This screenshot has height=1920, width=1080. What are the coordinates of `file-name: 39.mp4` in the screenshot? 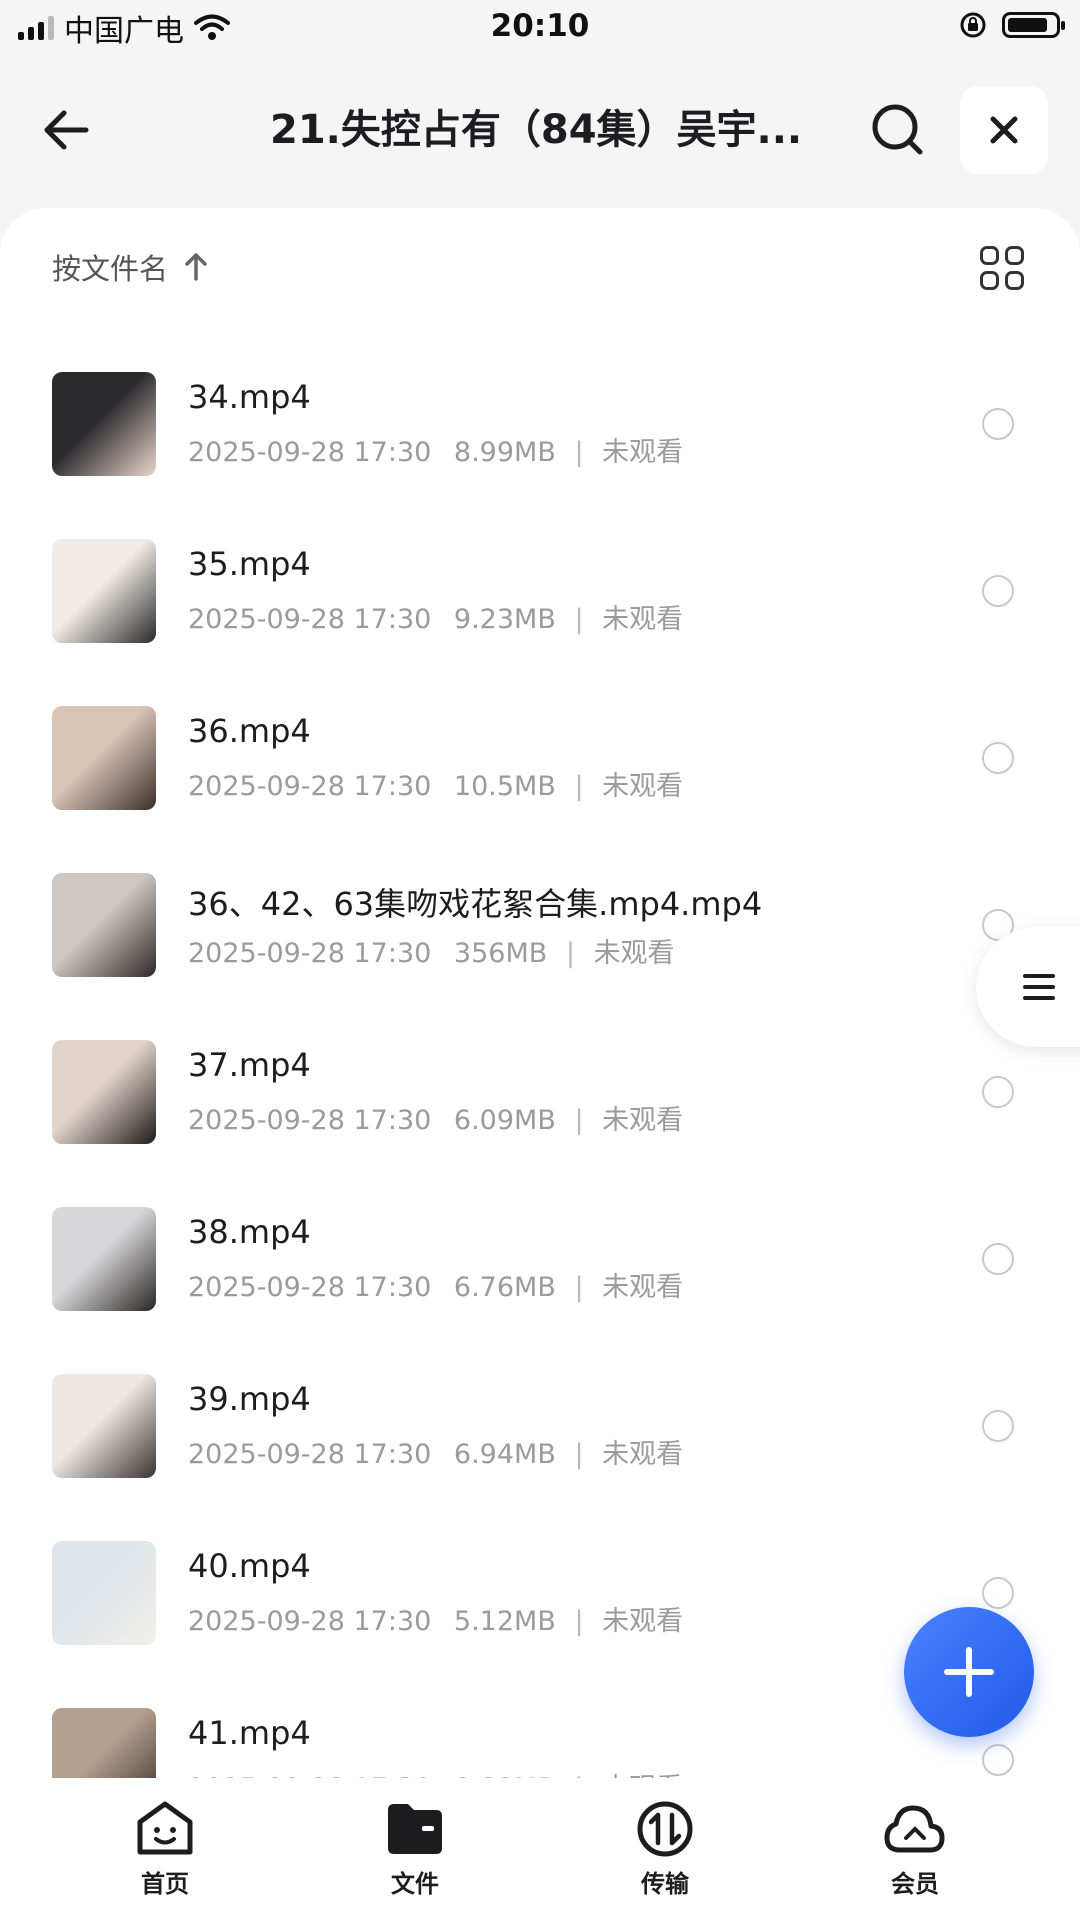 It's located at (249, 1399).